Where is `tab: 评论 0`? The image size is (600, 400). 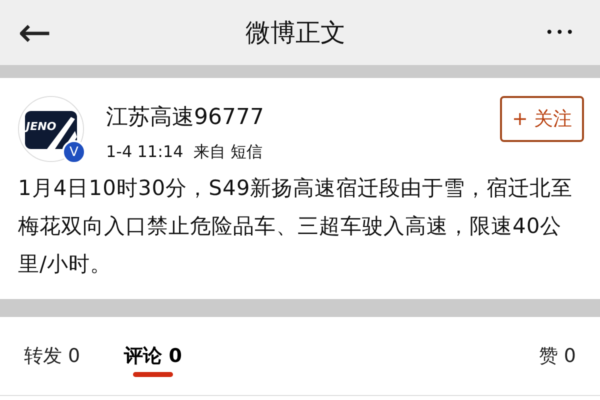
tab: 评论 0 is located at coordinates (153, 358).